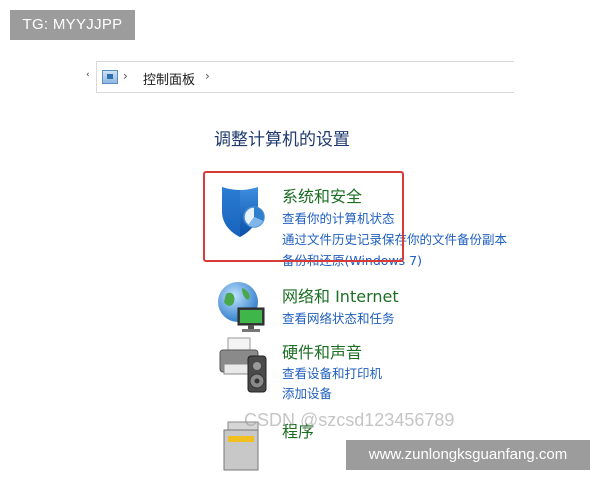  What do you see at coordinates (110, 77) in the screenshot?
I see `control-panel-icon` at bounding box center [110, 77].